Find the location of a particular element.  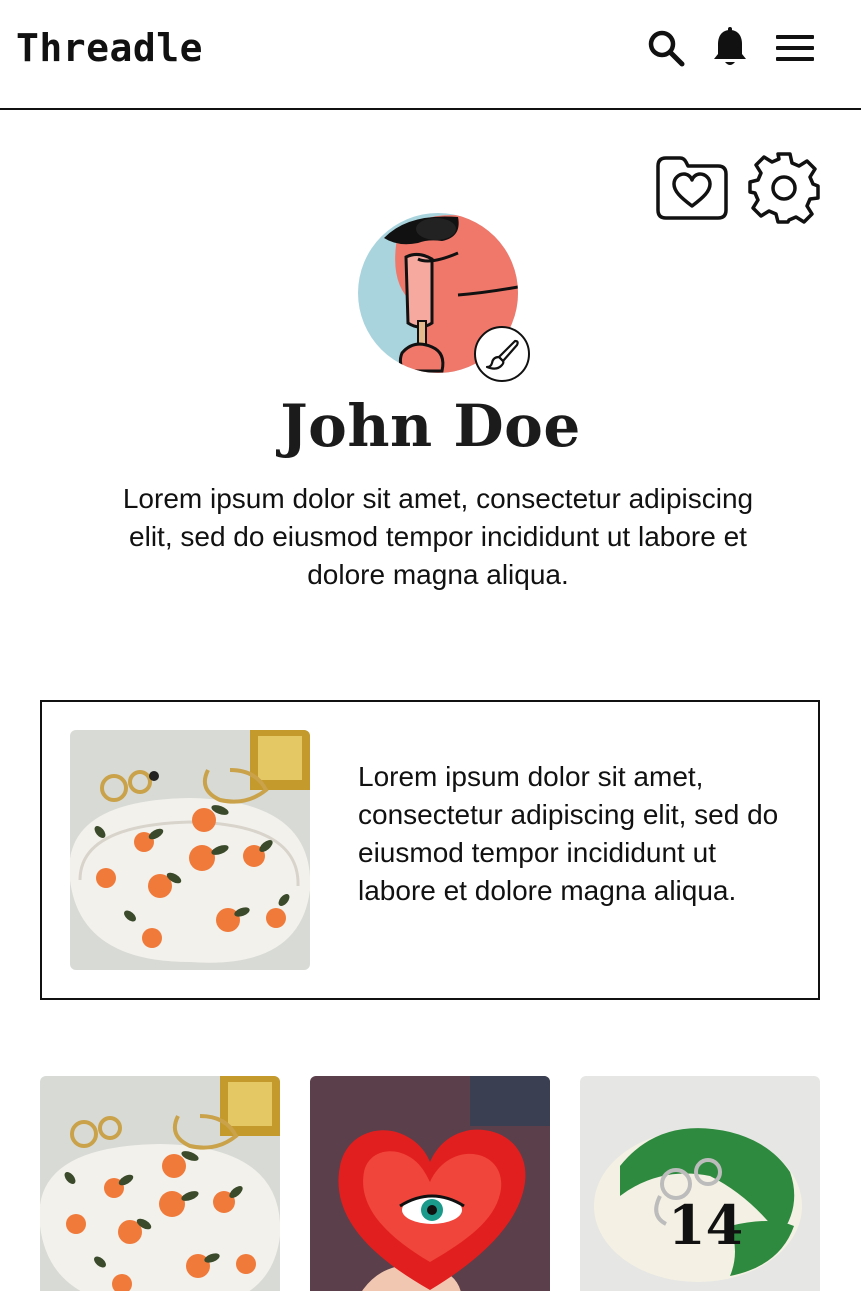

search-button is located at coordinates (666, 48).